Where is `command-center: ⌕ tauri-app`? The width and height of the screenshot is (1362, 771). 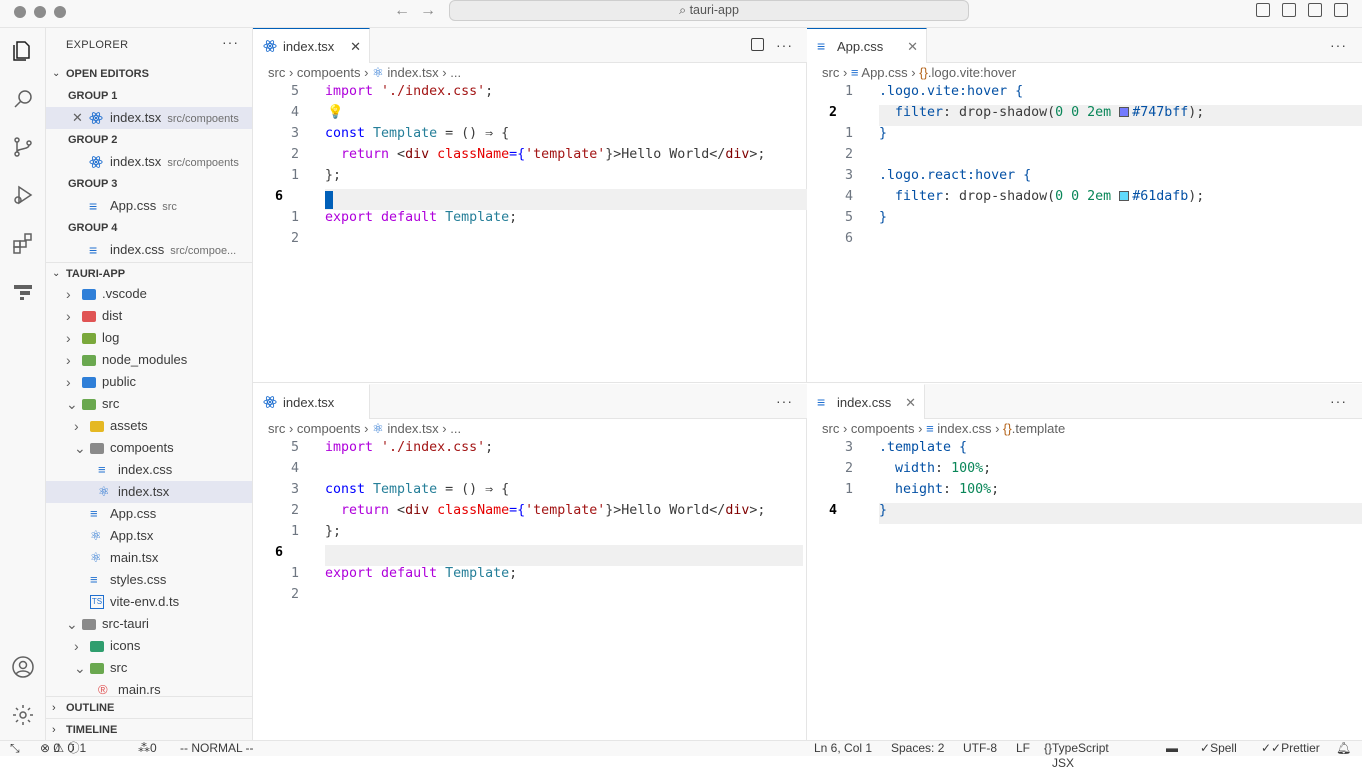 command-center: ⌕ tauri-app is located at coordinates (709, 10).